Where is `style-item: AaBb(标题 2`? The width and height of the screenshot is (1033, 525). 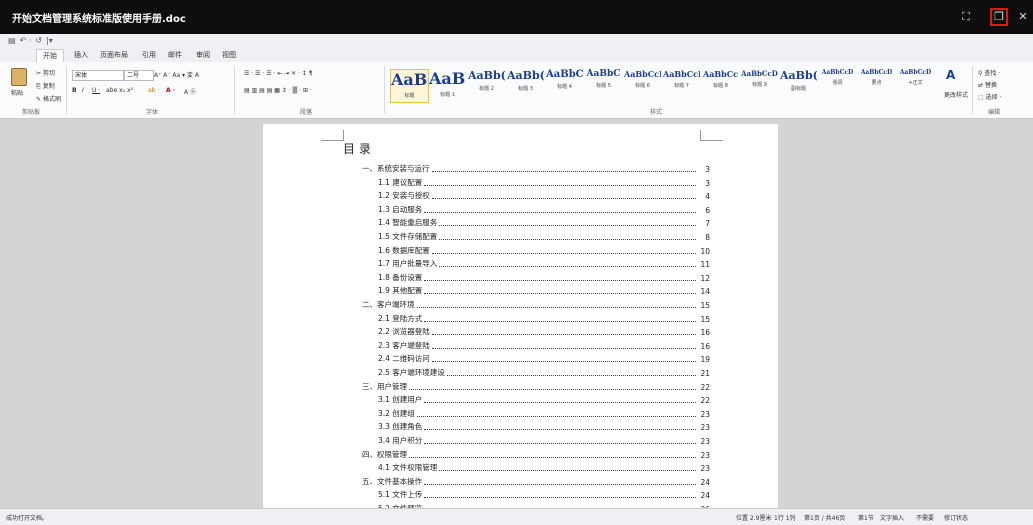 style-item: AaBb(标题 2 is located at coordinates (486, 85).